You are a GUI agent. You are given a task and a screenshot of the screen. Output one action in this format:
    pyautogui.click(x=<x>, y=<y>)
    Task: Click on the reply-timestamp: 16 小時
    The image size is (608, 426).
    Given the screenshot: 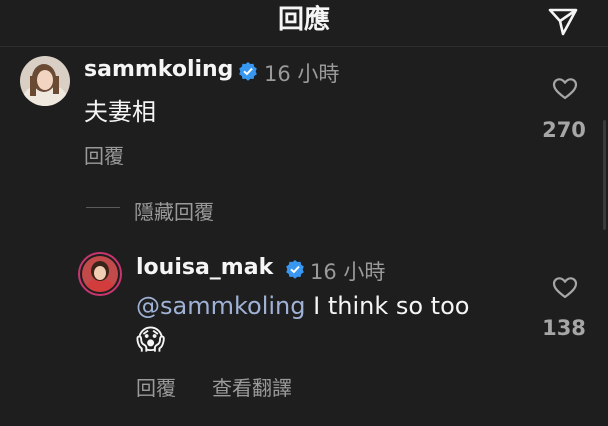 What is the action you would take?
    pyautogui.click(x=348, y=272)
    